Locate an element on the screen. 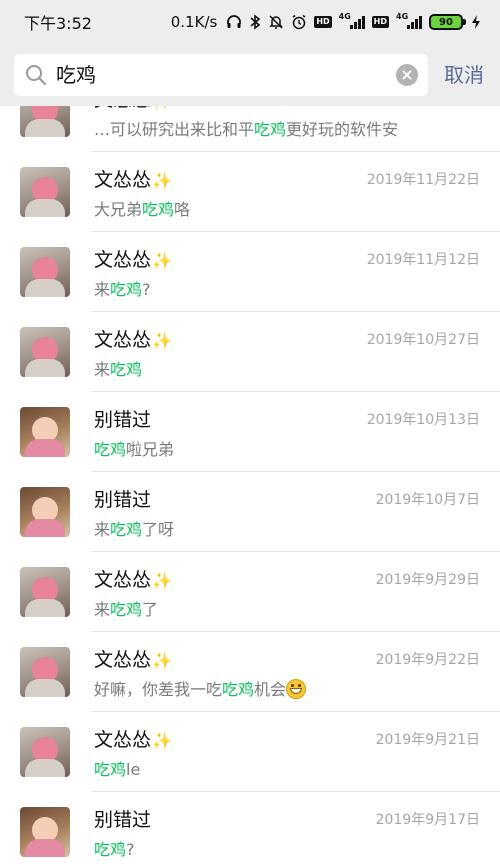 The image size is (500, 866). message-date: 2019年9月22日 is located at coordinates (427, 660).